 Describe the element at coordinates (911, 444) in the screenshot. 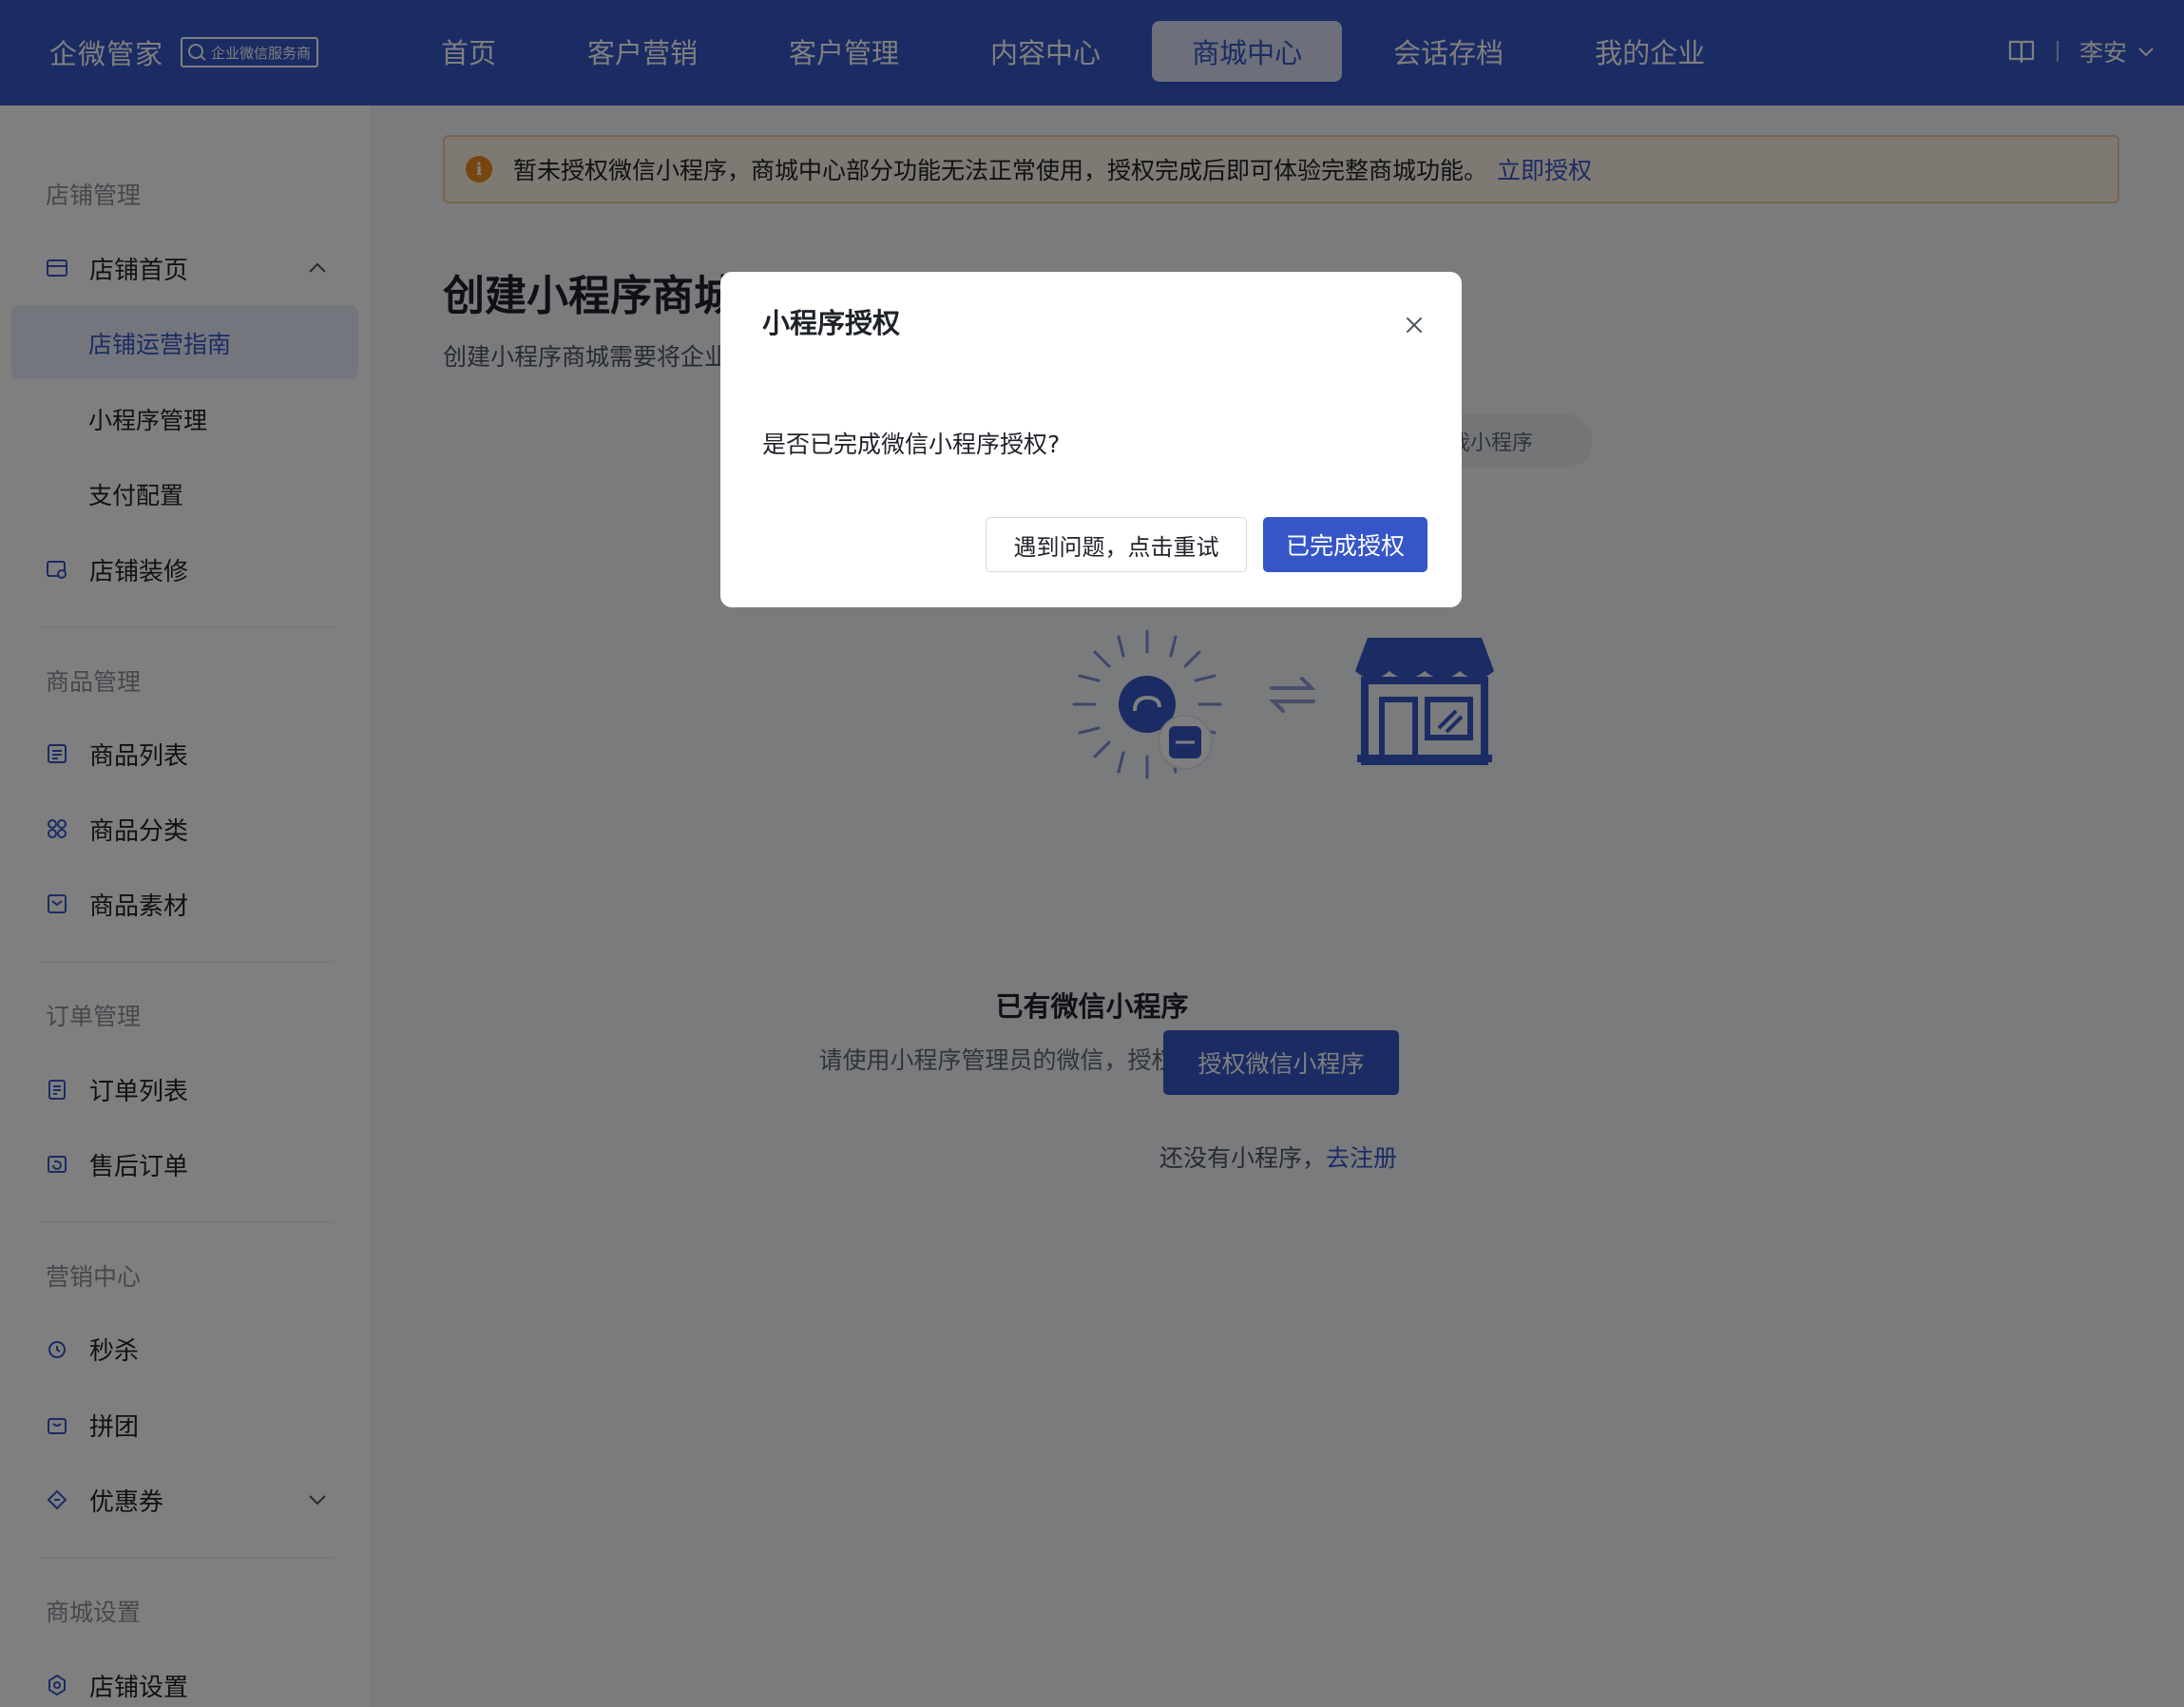

I see `modal-body-text: 是否已完成微信小程序授权?` at that location.